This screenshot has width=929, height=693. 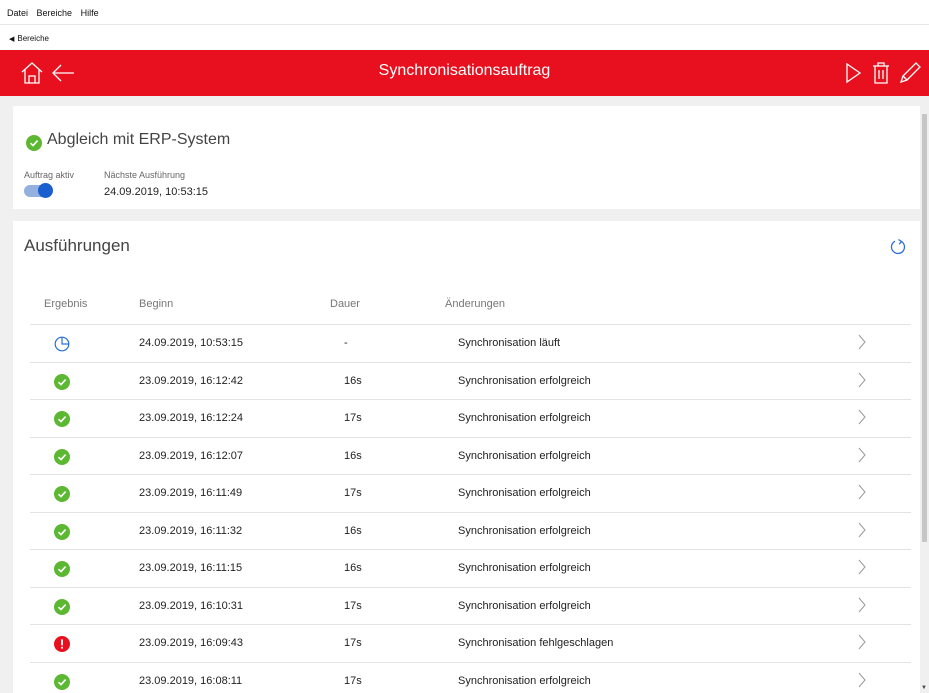 What do you see at coordinates (156, 304) in the screenshot?
I see `col-start: Beginn` at bounding box center [156, 304].